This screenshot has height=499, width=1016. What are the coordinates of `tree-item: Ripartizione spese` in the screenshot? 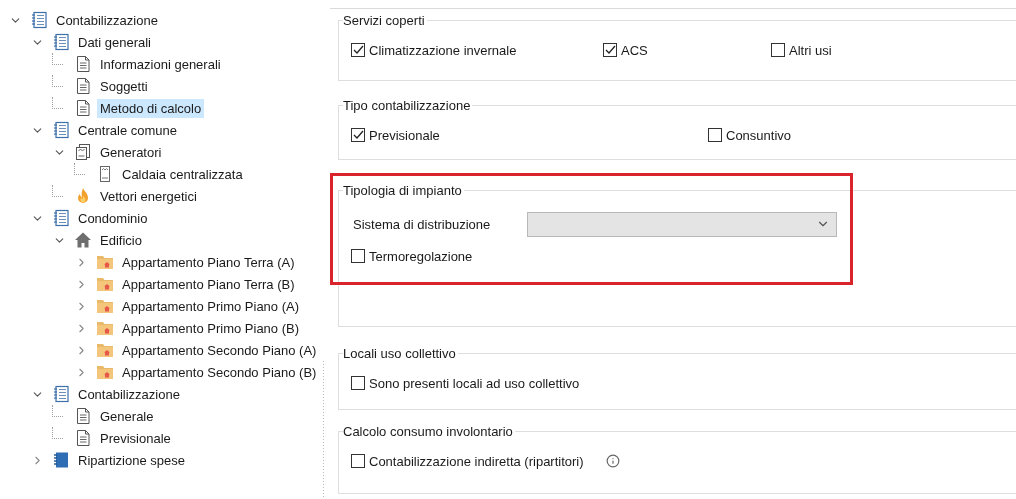 It's located at (131, 460).